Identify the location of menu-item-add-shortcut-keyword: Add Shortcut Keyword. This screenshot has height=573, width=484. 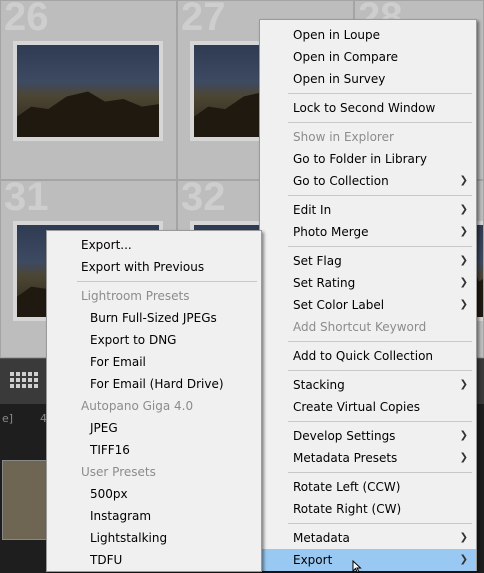
(368, 327).